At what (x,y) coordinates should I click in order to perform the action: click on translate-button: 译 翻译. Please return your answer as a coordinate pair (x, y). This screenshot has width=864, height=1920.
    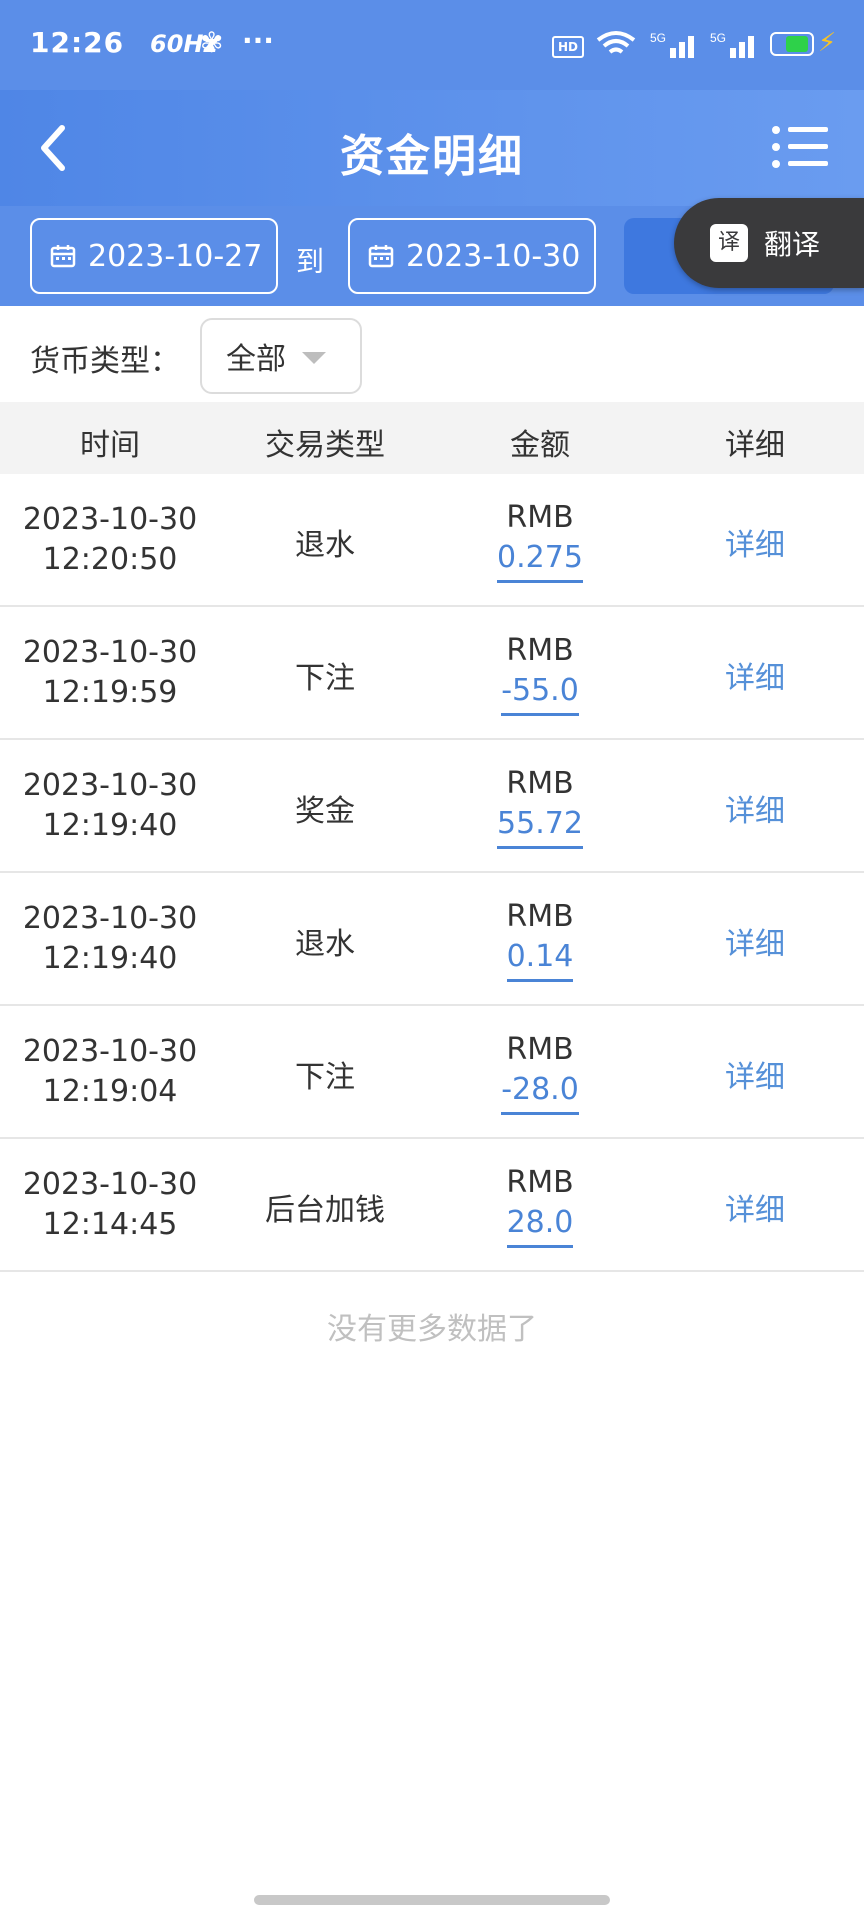
    Looking at the image, I should click on (769, 243).